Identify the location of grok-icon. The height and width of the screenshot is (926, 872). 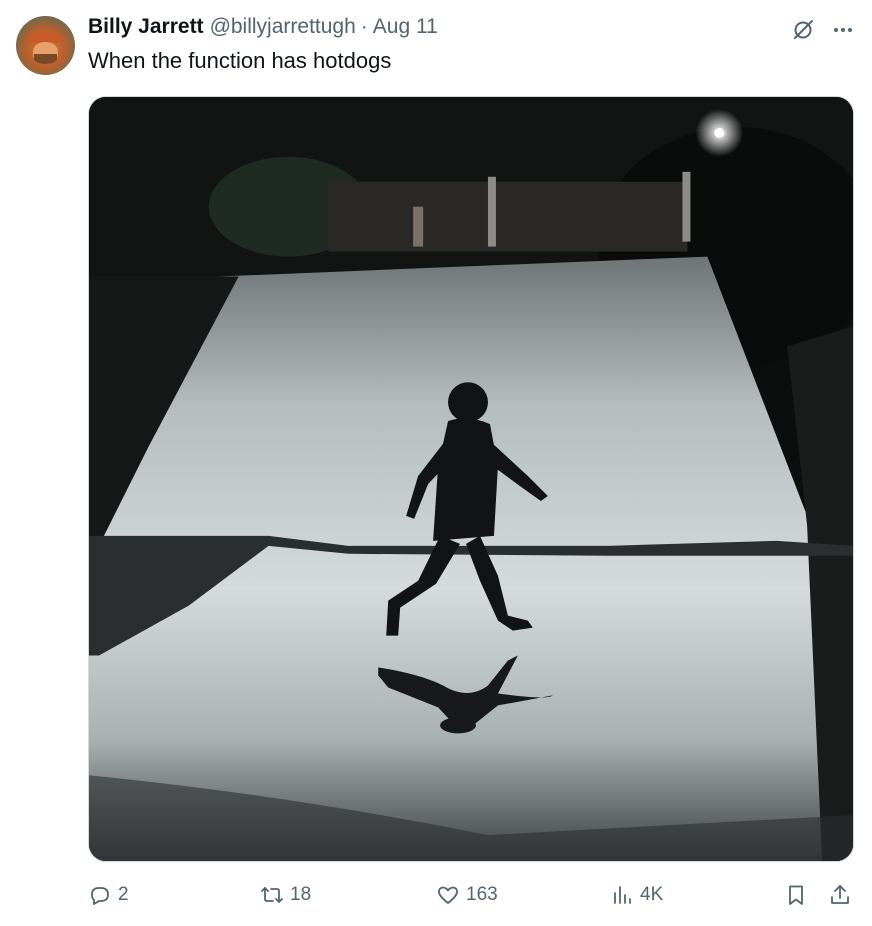
(803, 30).